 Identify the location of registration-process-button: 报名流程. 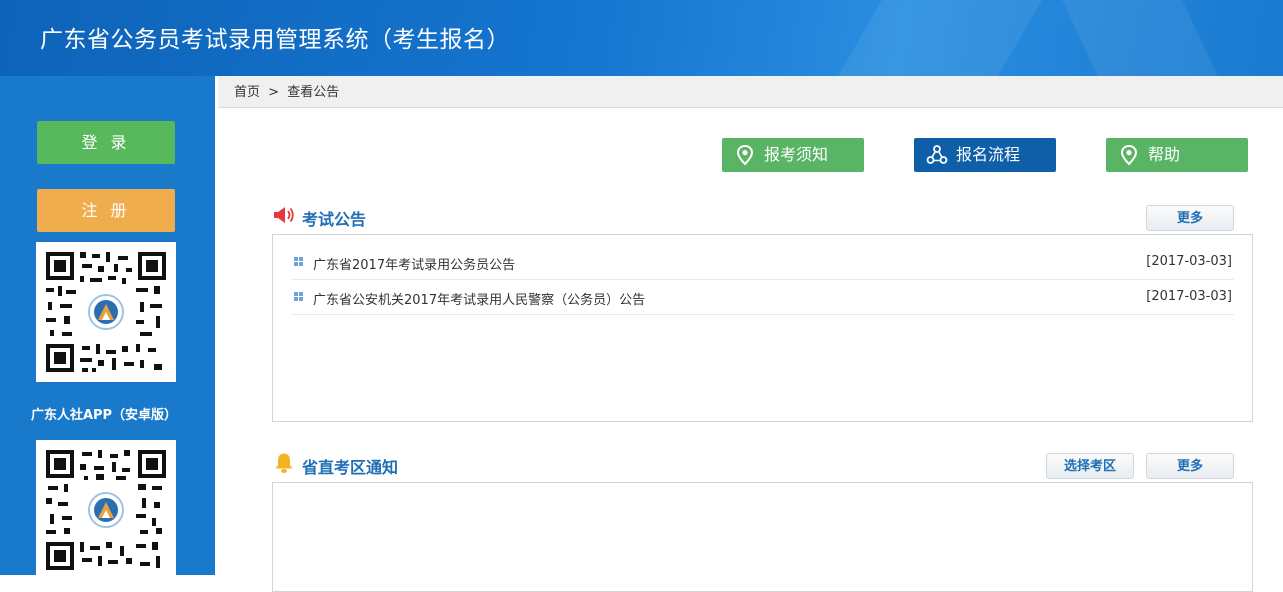
(985, 155).